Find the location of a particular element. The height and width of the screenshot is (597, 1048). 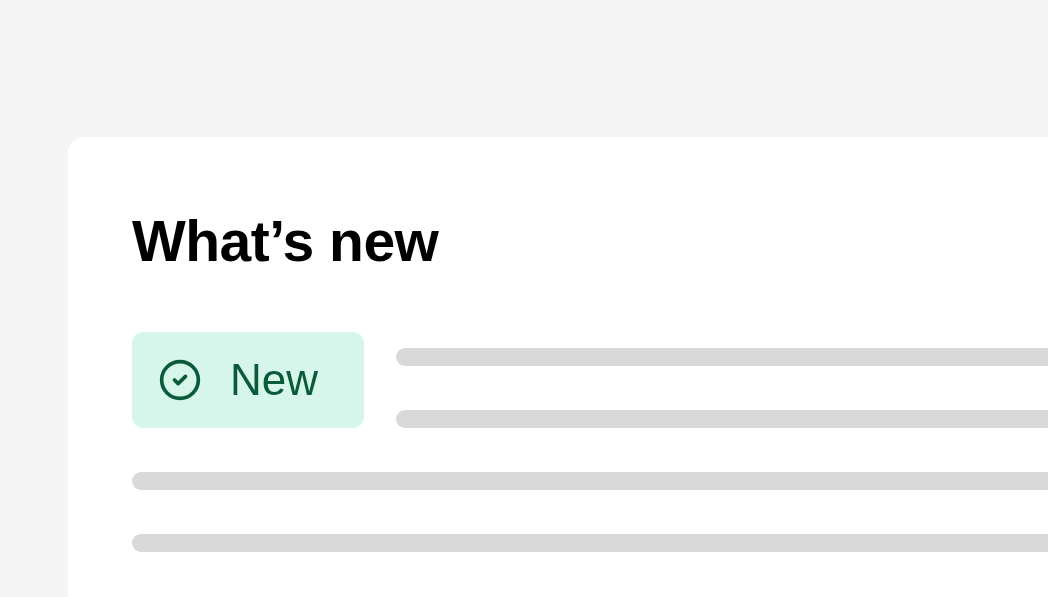

card-title: What’s new is located at coordinates (286, 241).